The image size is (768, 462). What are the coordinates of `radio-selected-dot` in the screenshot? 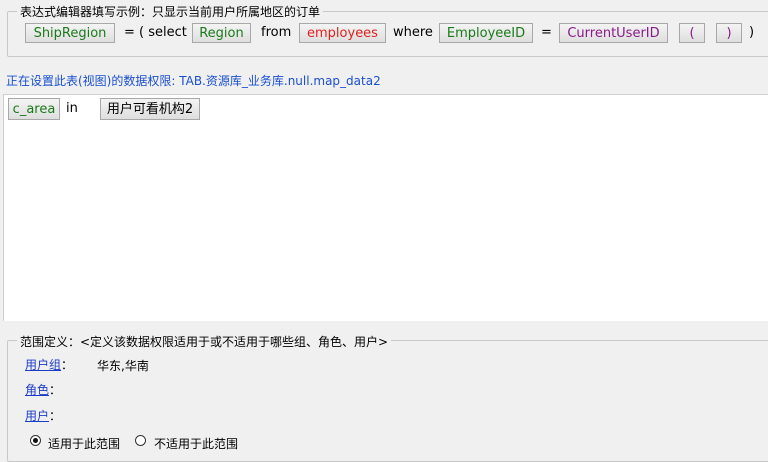 It's located at (35, 440).